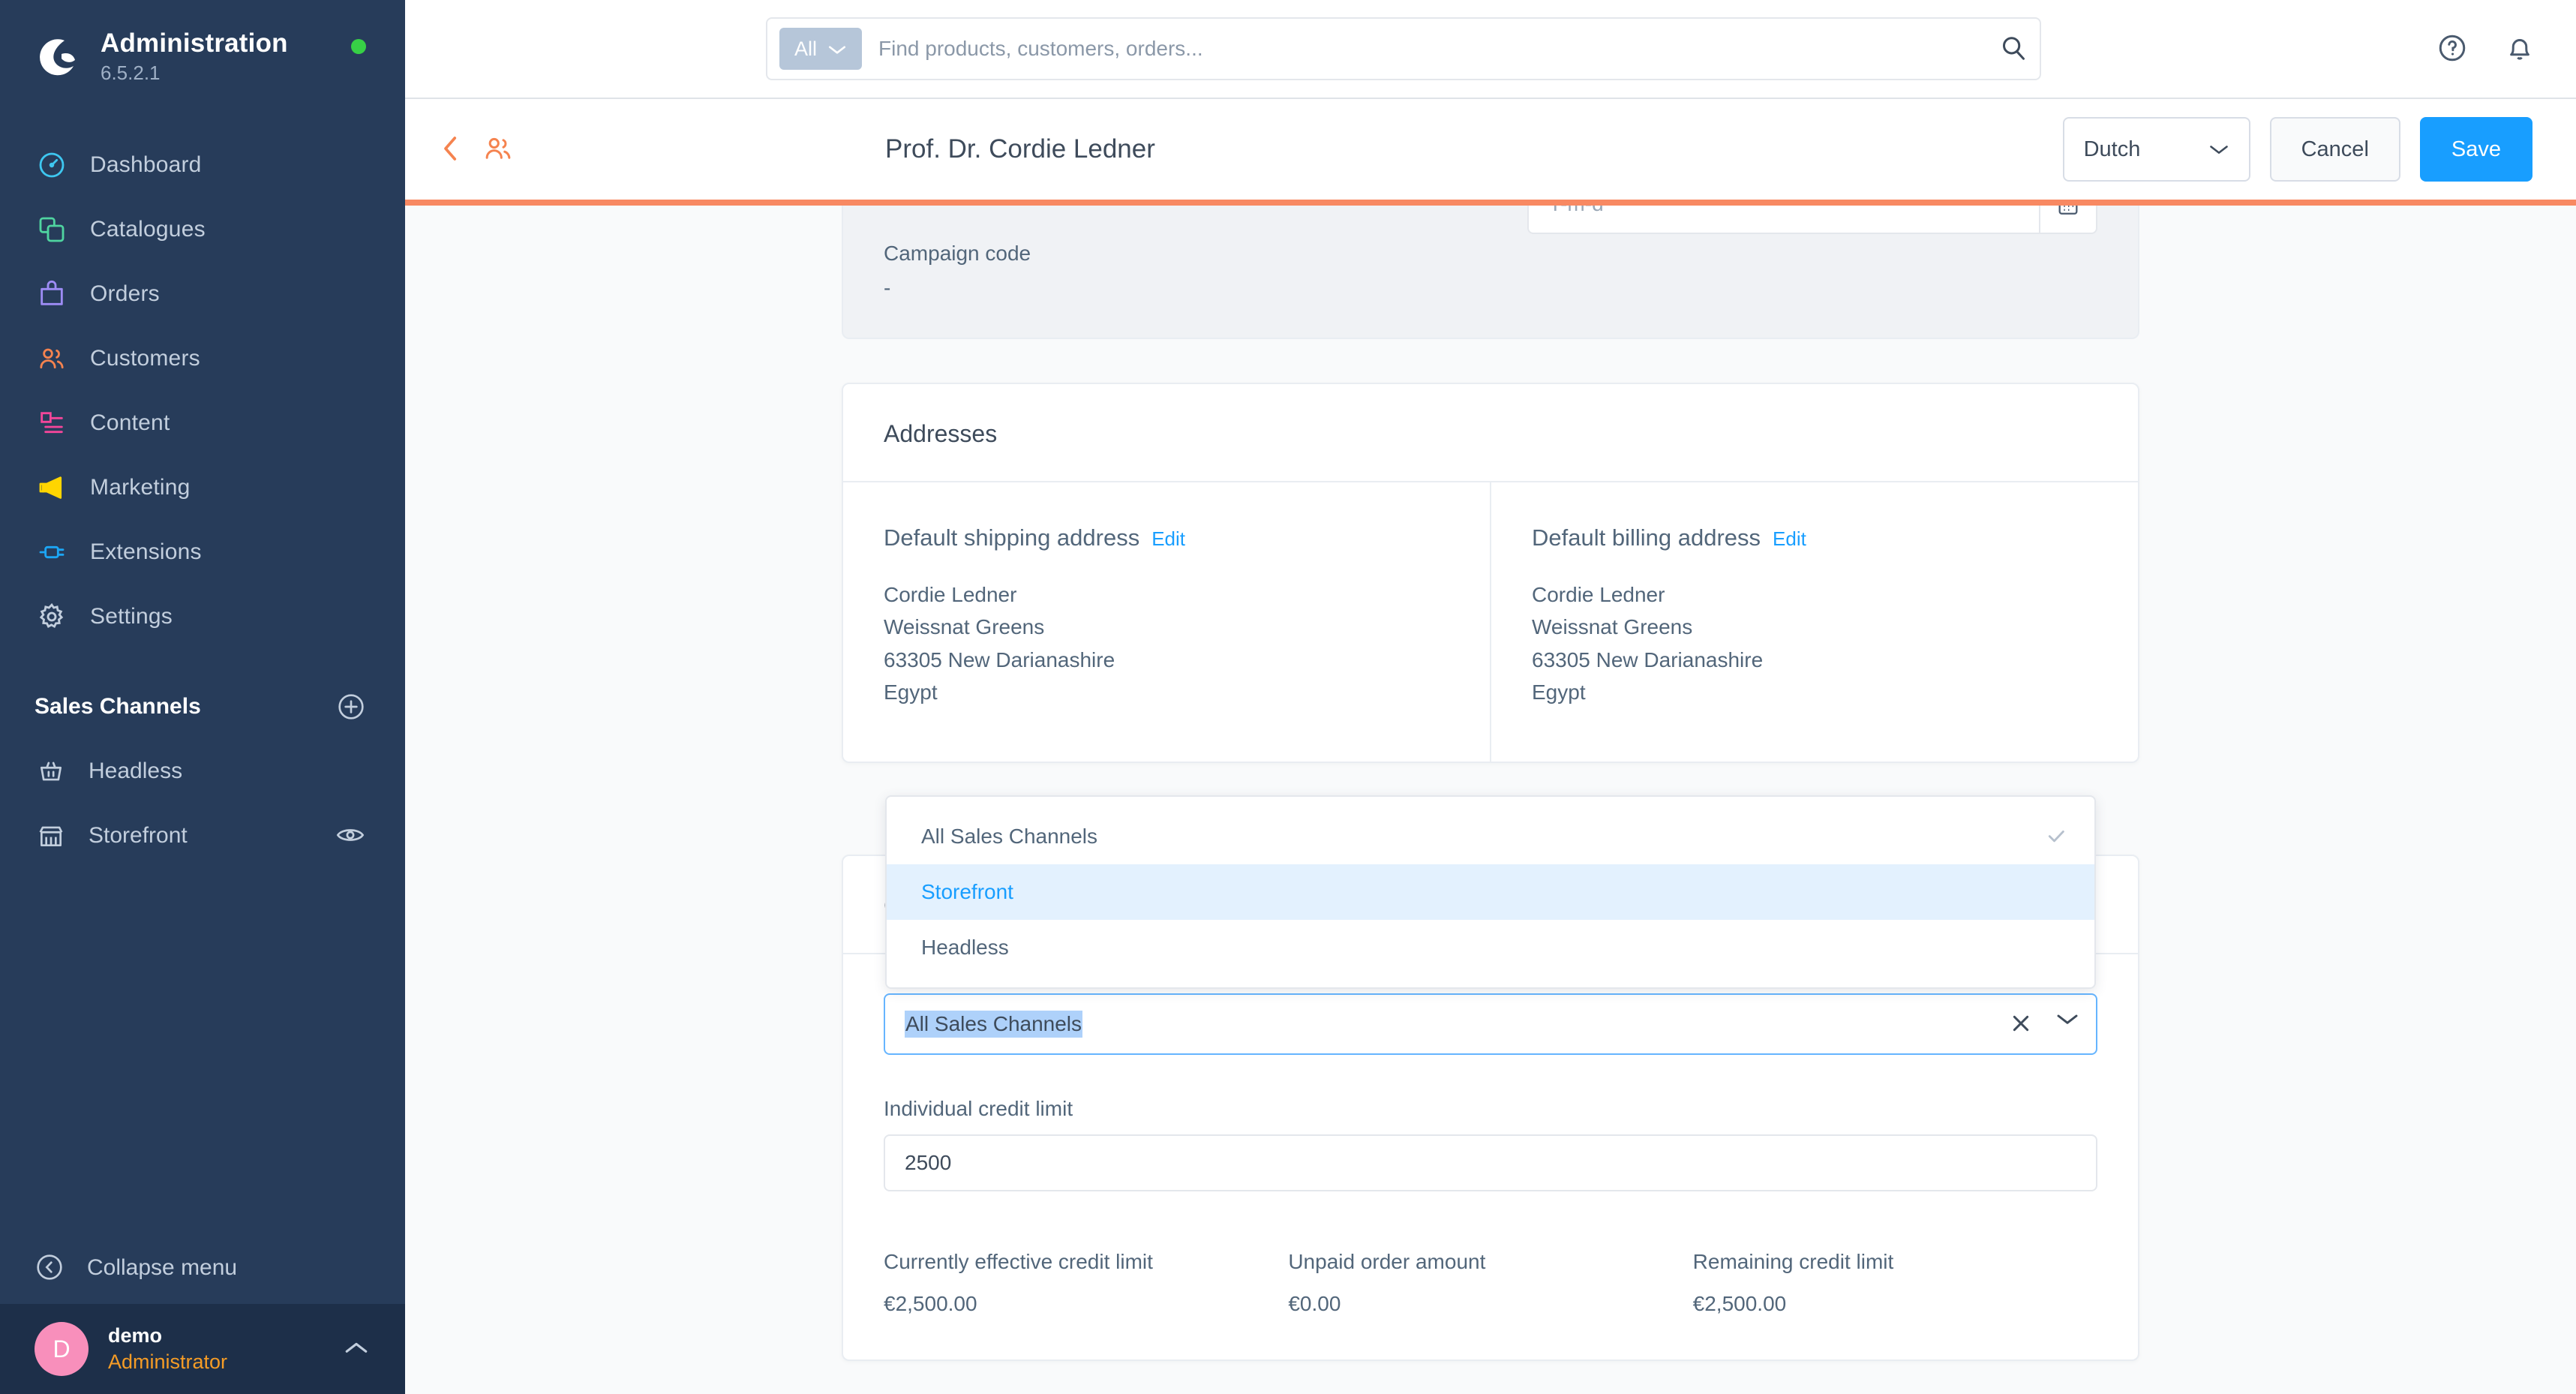  Describe the element at coordinates (62, 1349) in the screenshot. I see `avatar: D` at that location.